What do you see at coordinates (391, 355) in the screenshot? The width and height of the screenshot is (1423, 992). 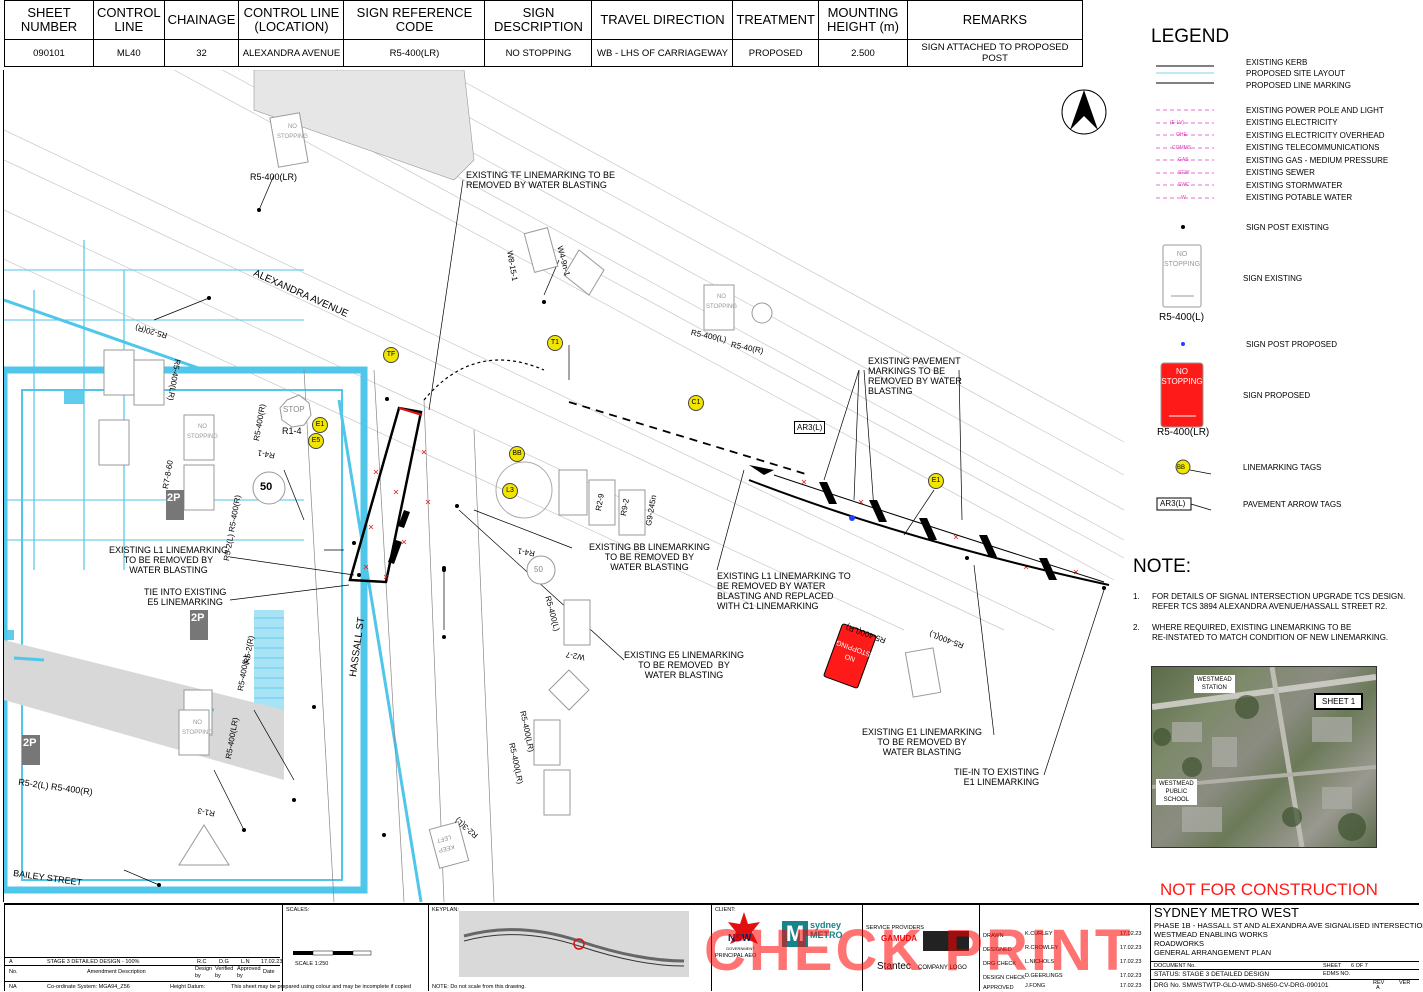 I see `tag-tf: TF` at bounding box center [391, 355].